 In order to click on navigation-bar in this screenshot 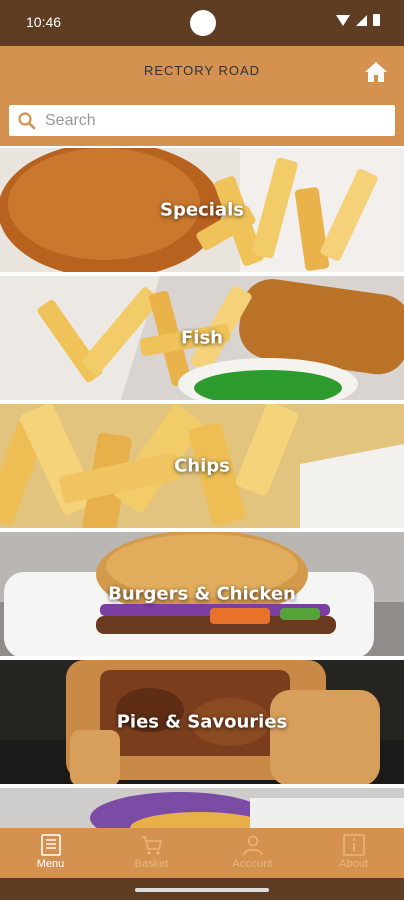, I will do `click(202, 889)`.